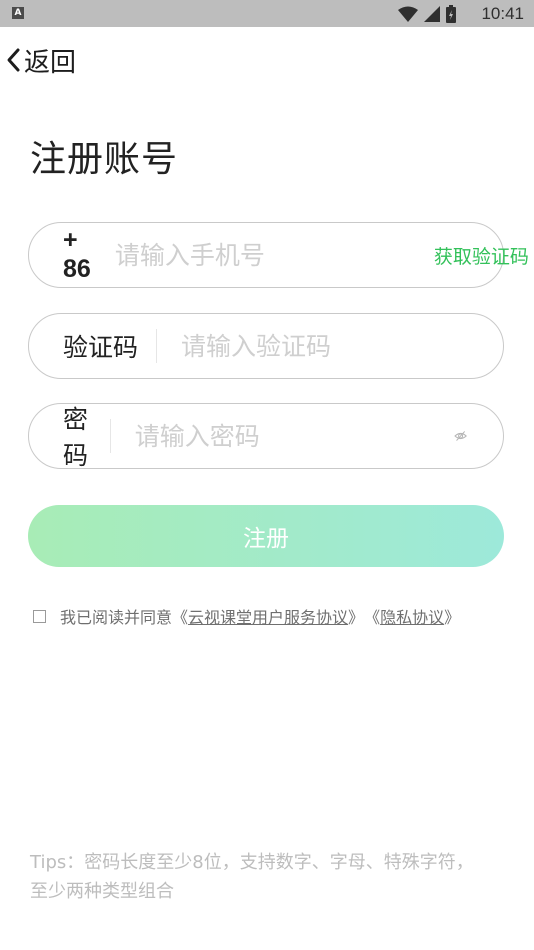 This screenshot has height=950, width=534. I want to click on phone-input, so click(273, 255).